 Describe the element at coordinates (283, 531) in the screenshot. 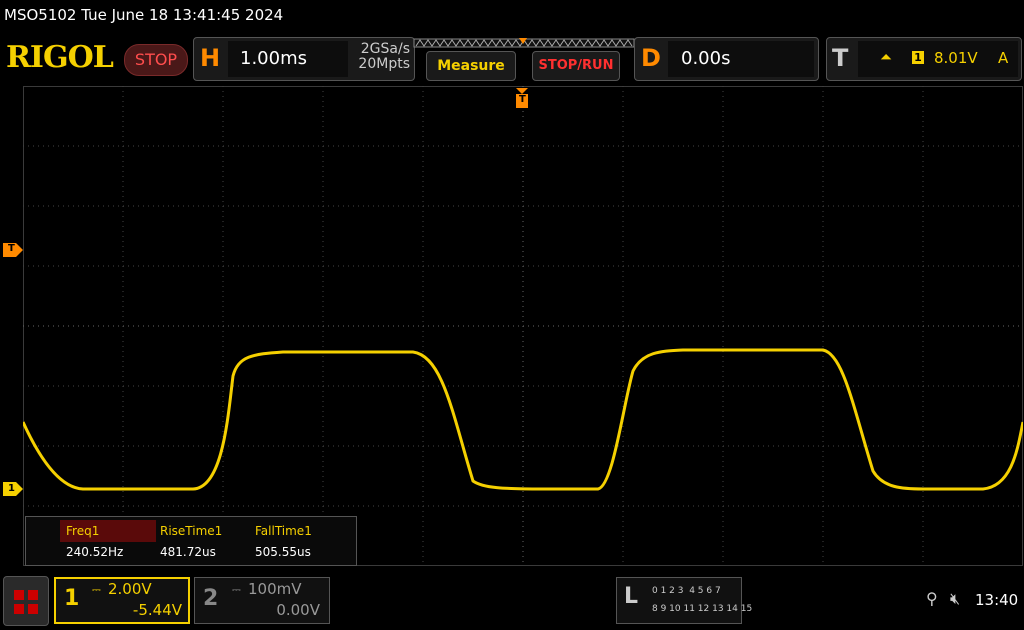

I see `meas-label-fall: FallTime1` at that location.